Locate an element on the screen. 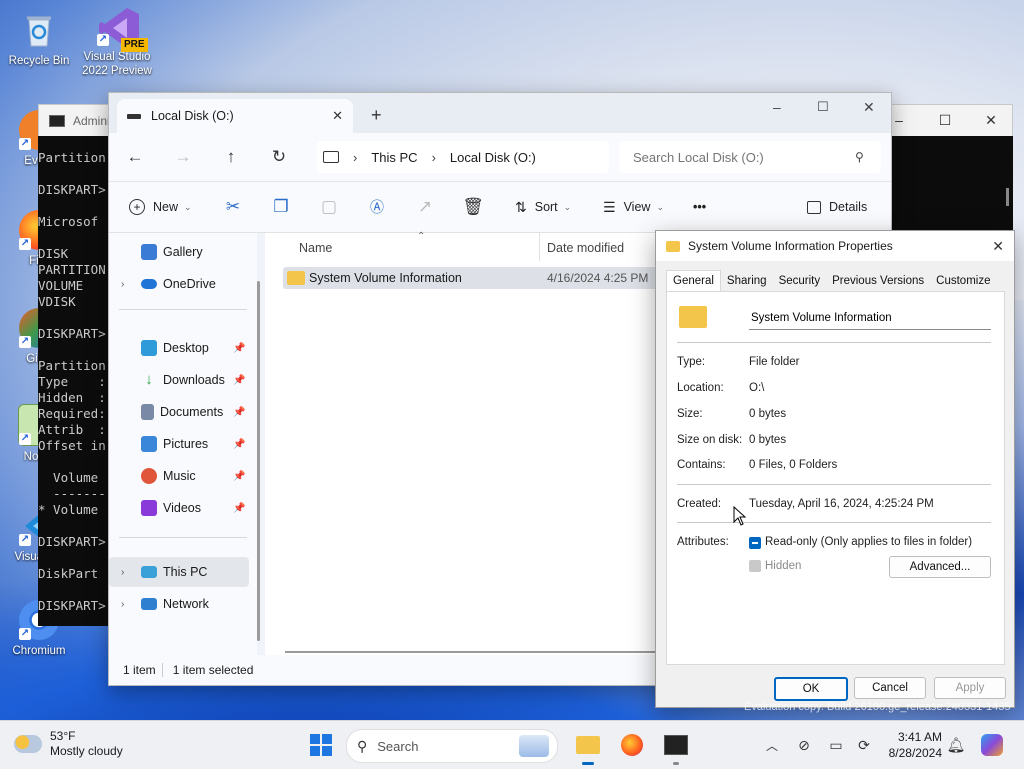 This screenshot has height=769, width=1024. hidden-checkbox is located at coordinates (755, 566).